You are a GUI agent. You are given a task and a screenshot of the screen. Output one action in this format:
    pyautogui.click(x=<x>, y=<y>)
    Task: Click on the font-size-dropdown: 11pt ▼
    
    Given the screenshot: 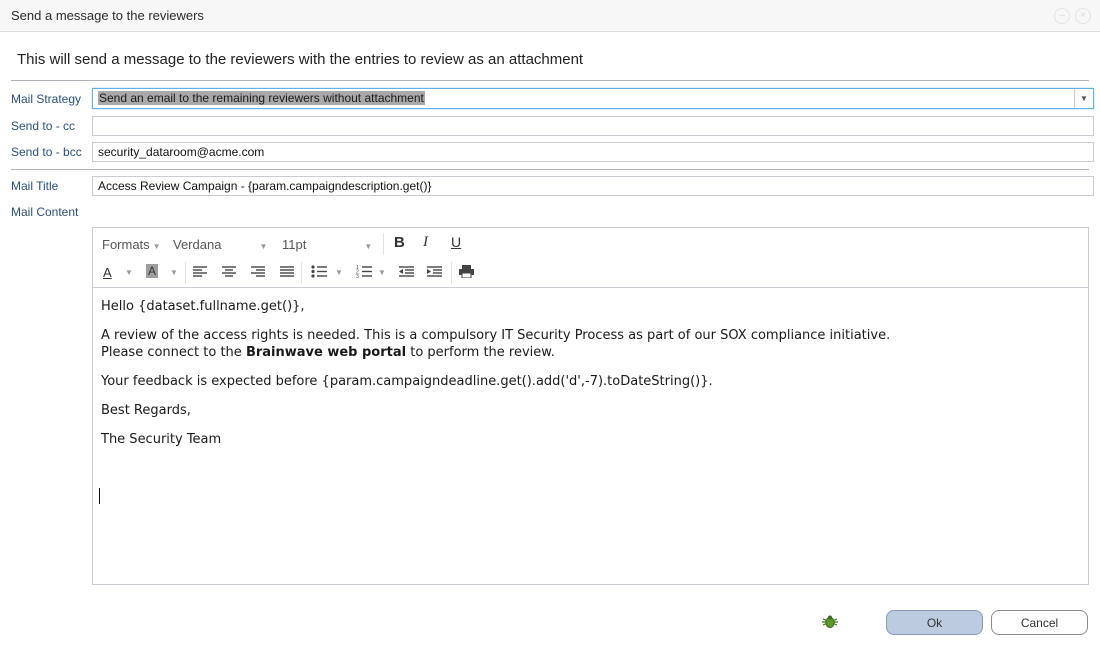 What is the action you would take?
    pyautogui.click(x=327, y=244)
    